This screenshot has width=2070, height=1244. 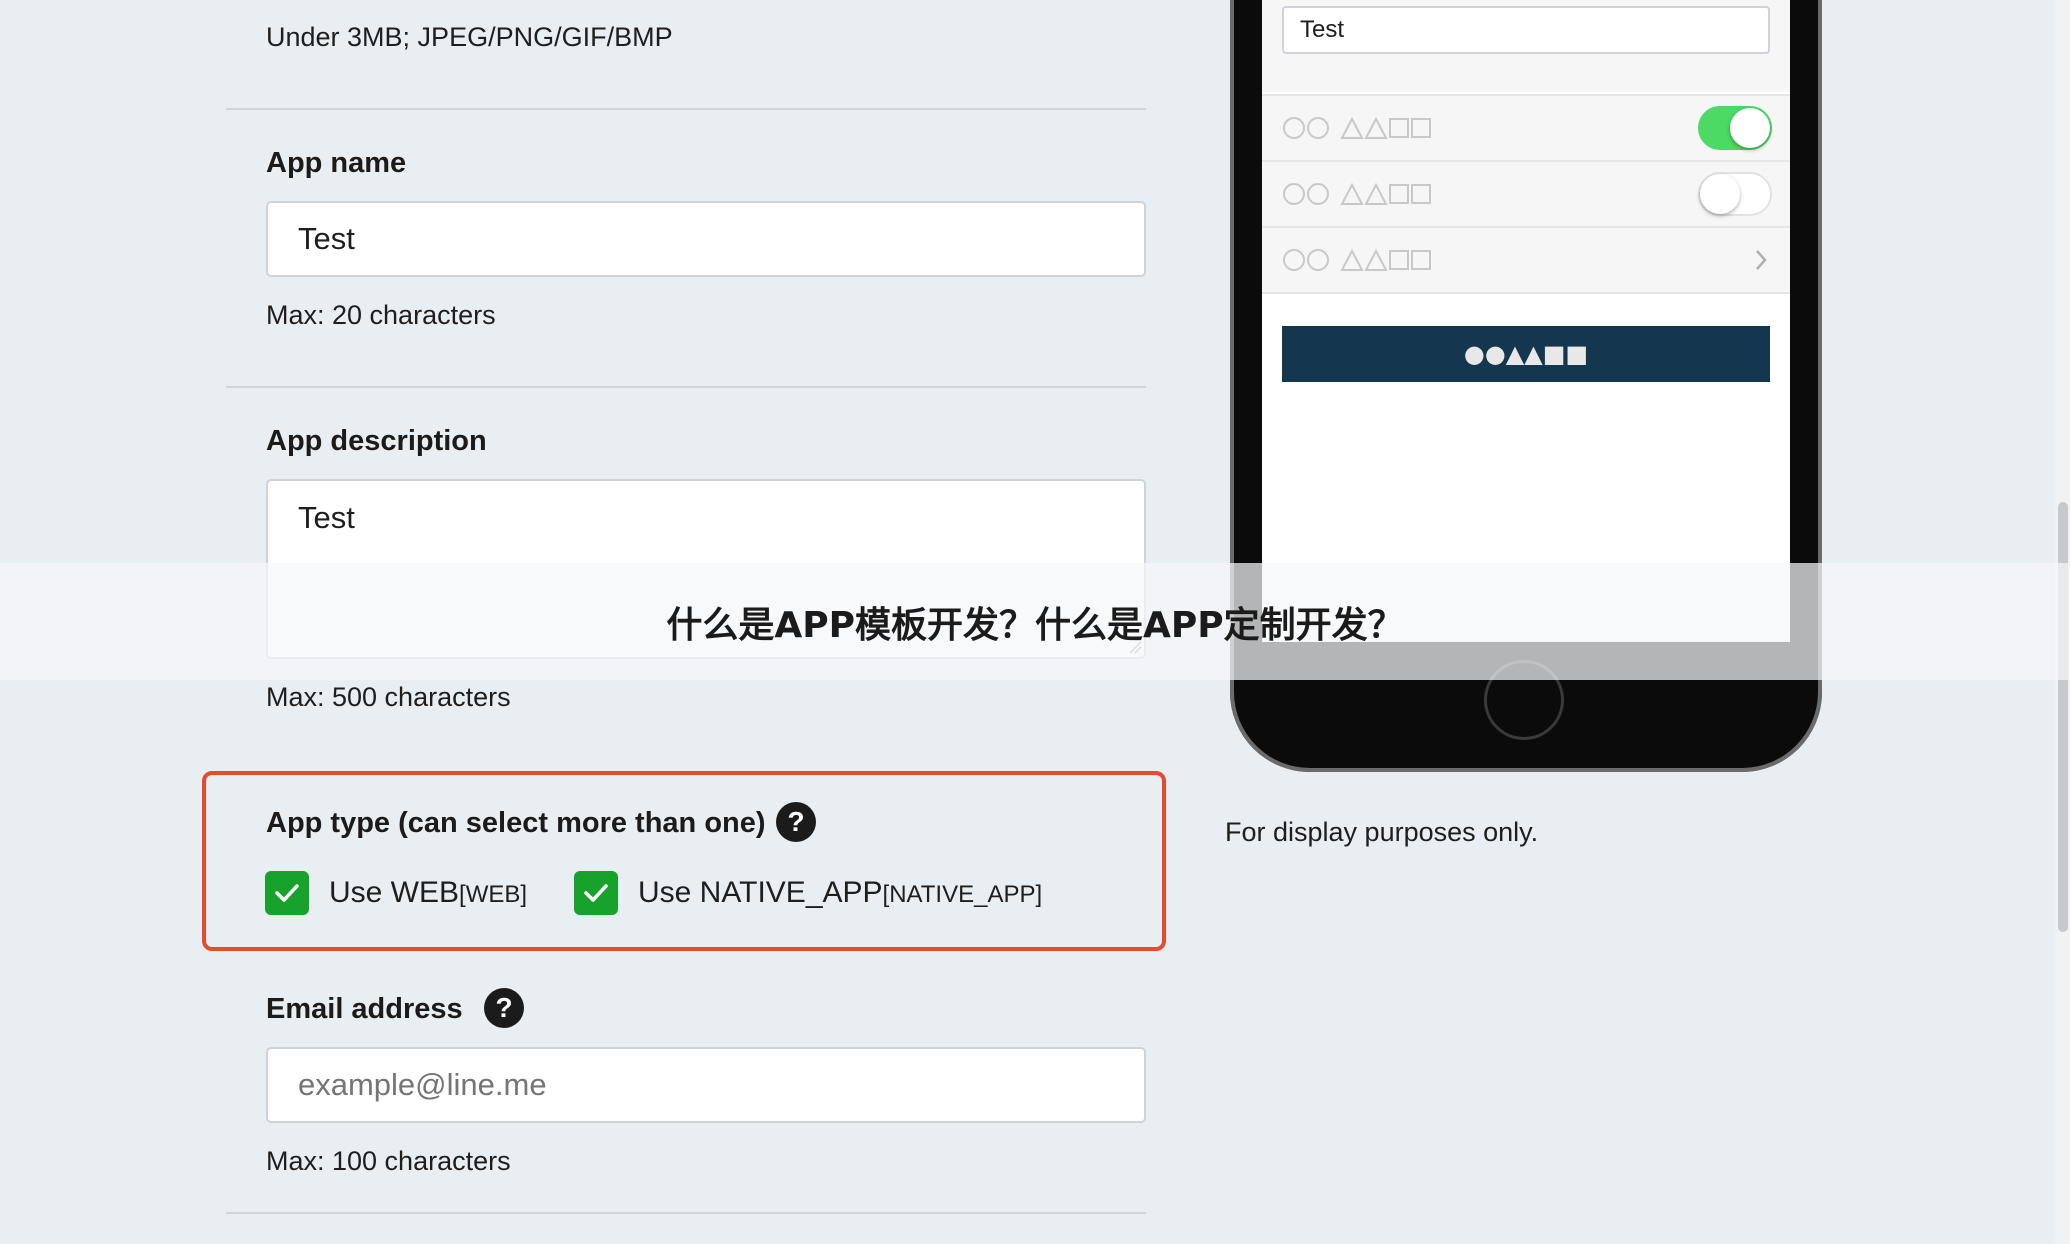 What do you see at coordinates (469, 37) in the screenshot?
I see `icon-format-hint: Under 3MB; JPEG/PNG/GIF/BMP` at bounding box center [469, 37].